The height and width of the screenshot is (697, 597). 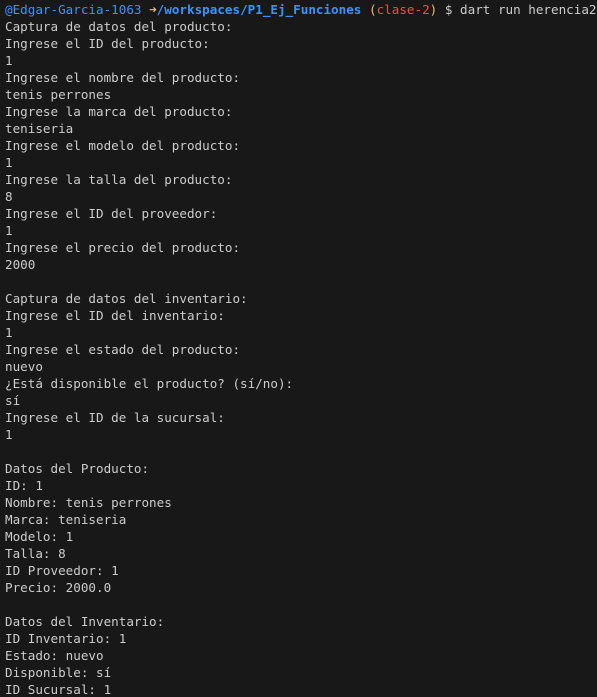 I want to click on output-line: ID Sucursal: 1, so click(x=58, y=689).